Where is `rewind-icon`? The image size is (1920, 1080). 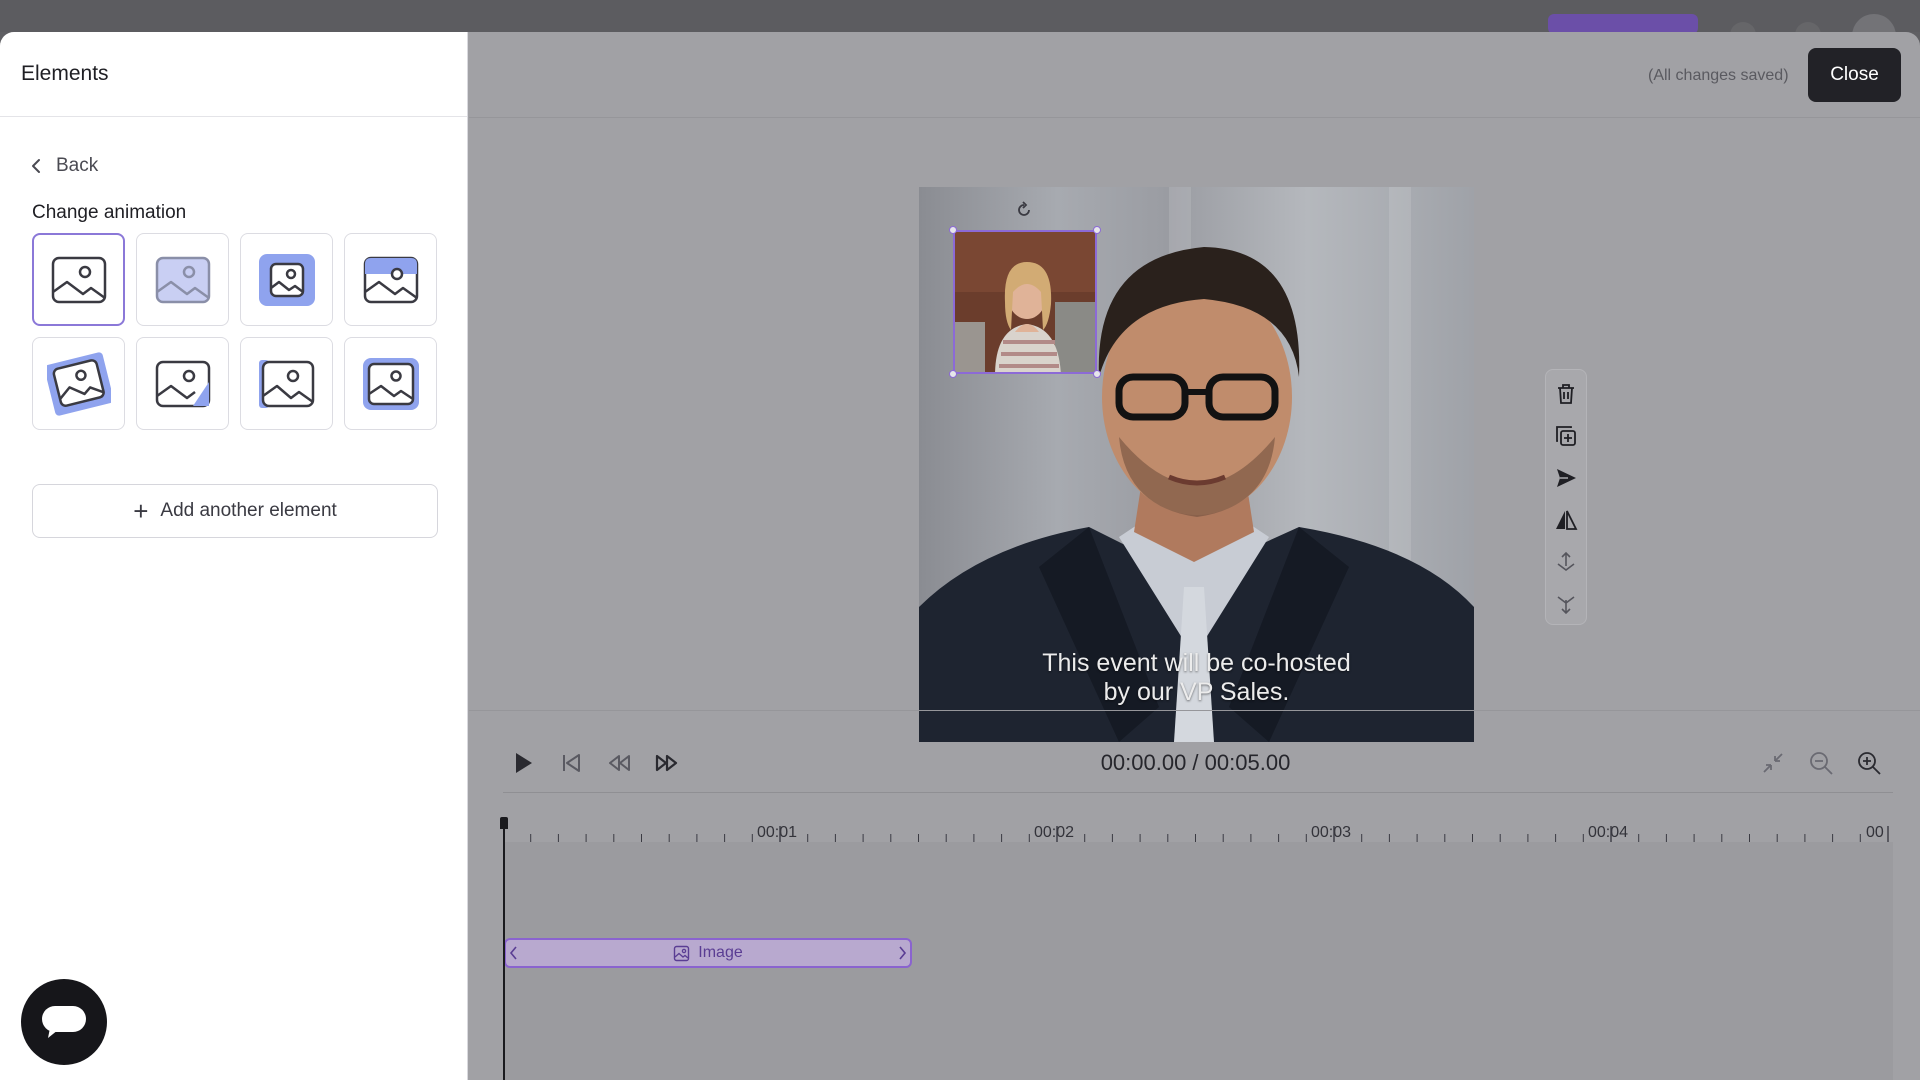 rewind-icon is located at coordinates (619, 763).